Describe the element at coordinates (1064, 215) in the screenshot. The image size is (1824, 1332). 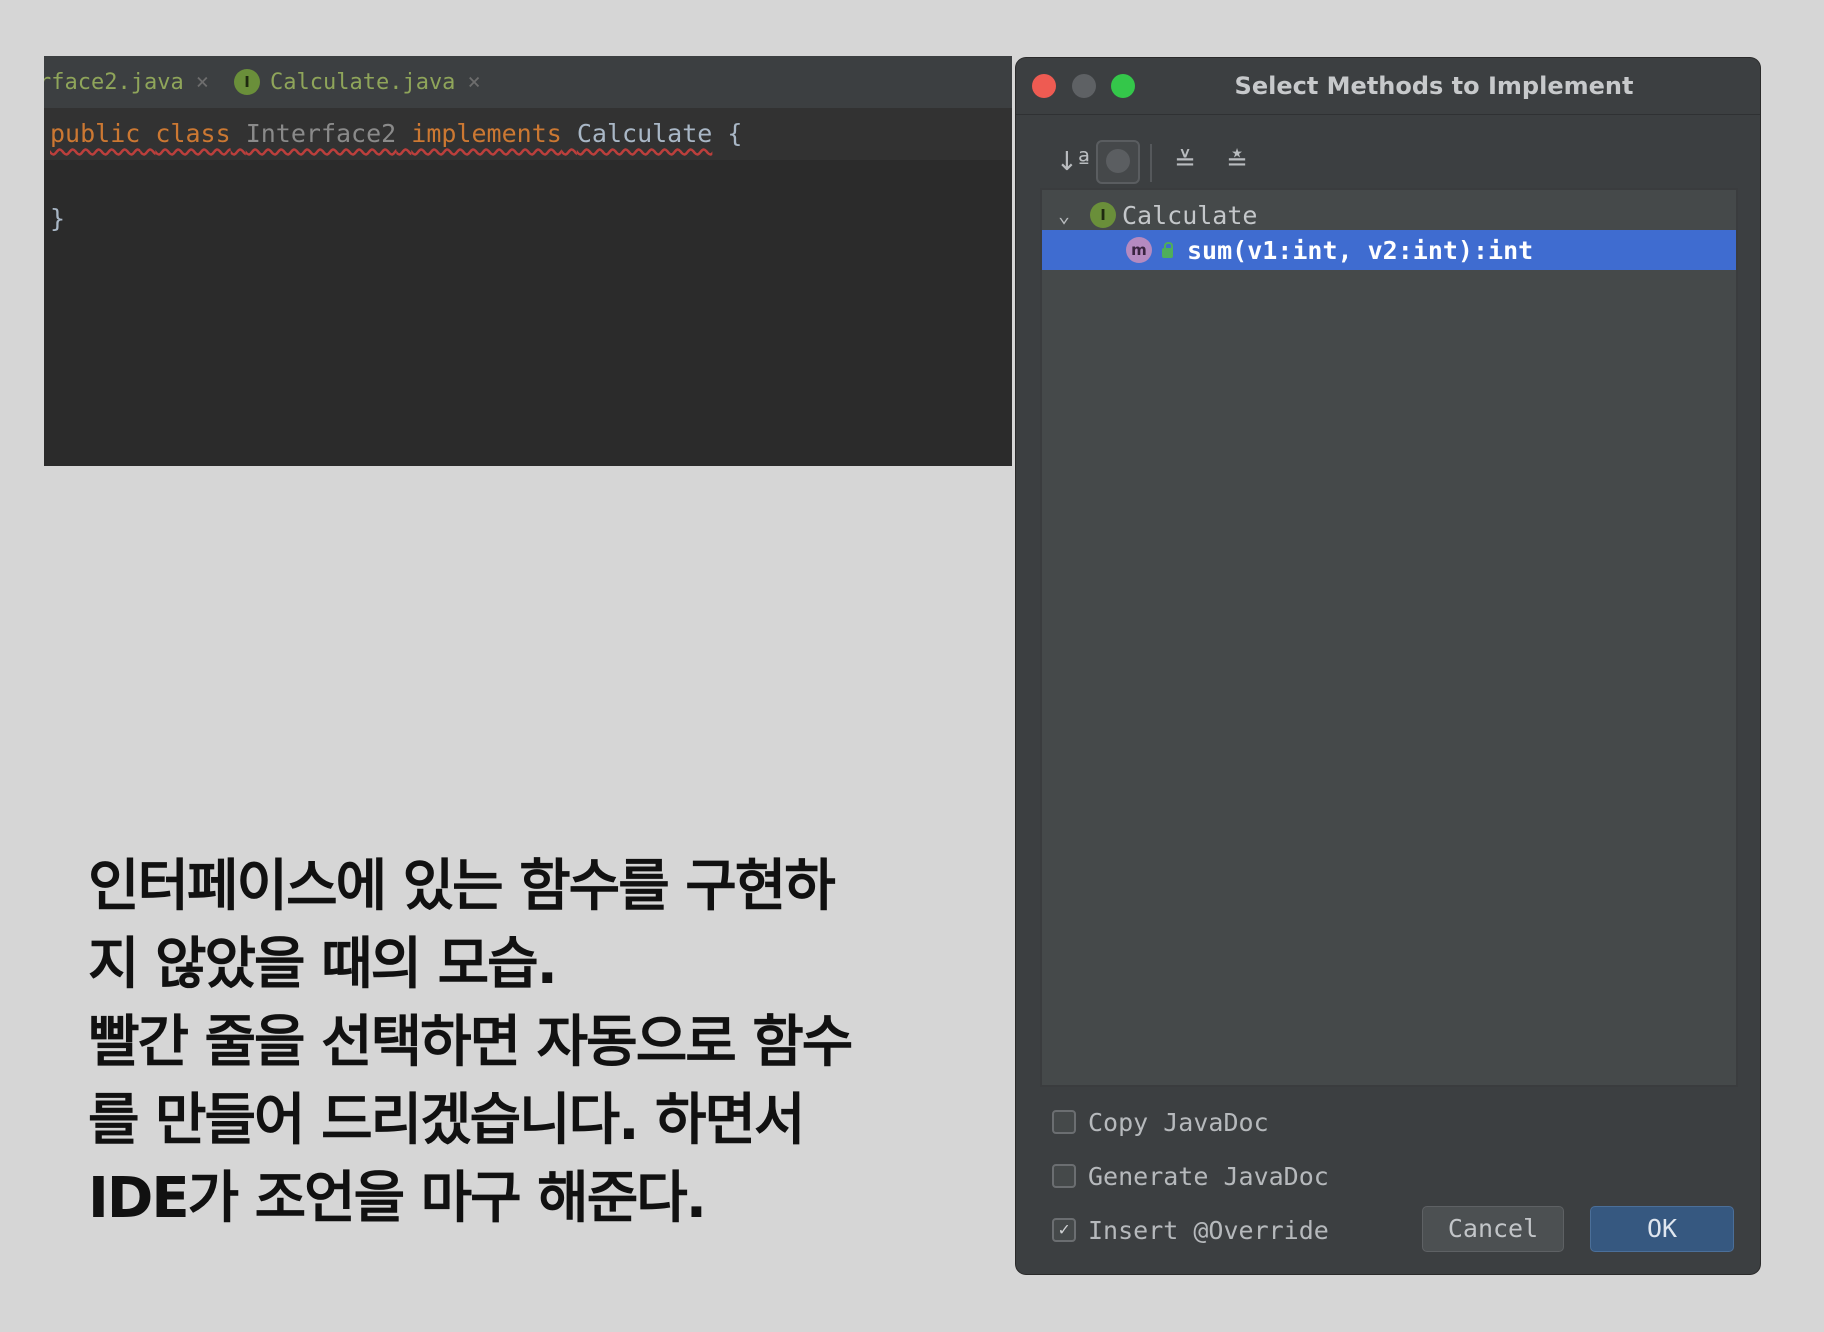
I see `chevron-down-icon: ⌄` at that location.